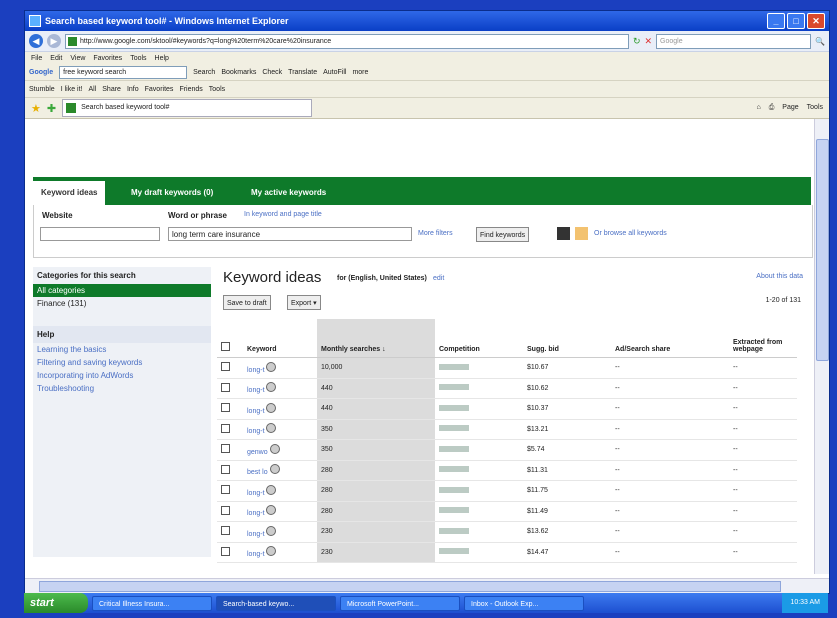  Describe the element at coordinates (42, 89) in the screenshot. I see `stumble-button: Stumble` at that location.